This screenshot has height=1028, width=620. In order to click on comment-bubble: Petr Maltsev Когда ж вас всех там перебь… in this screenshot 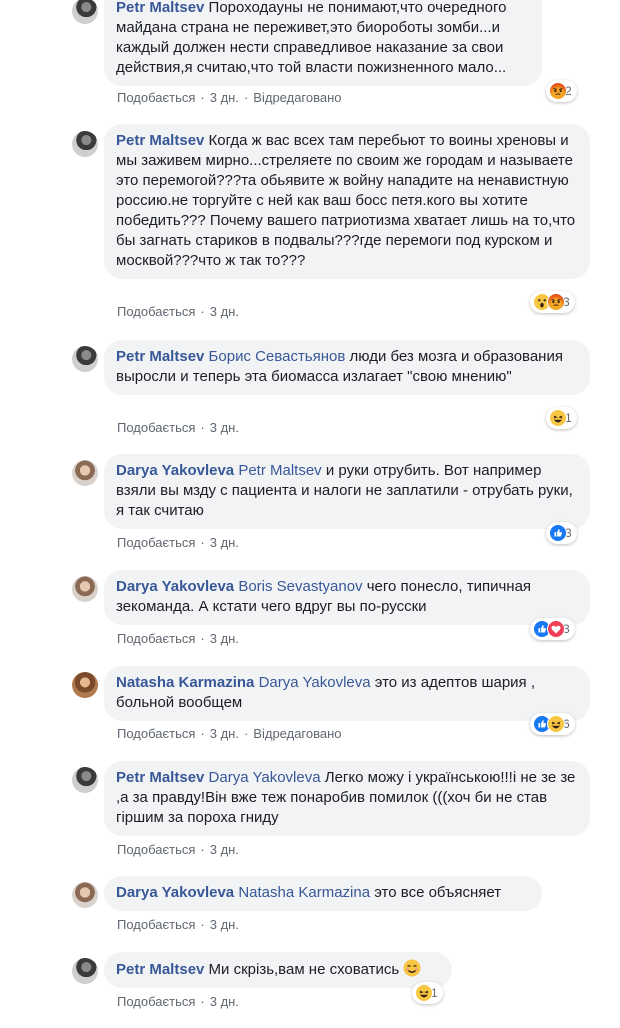, I will do `click(347, 201)`.